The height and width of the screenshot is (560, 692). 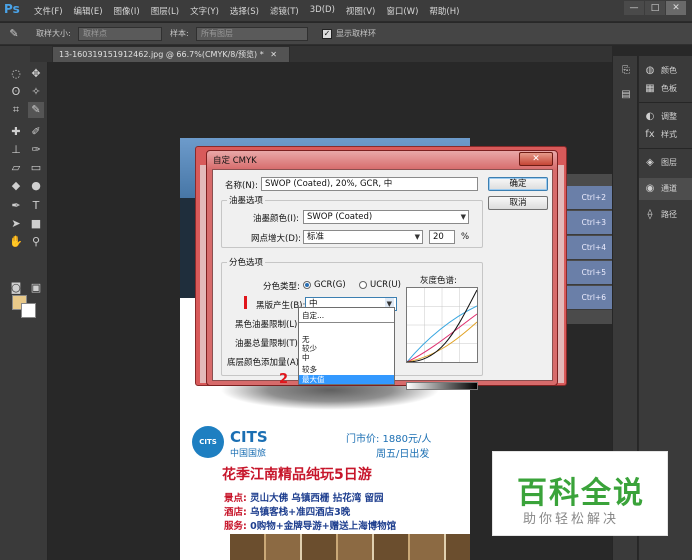 I want to click on menu-view: 视图(V), so click(x=360, y=11).